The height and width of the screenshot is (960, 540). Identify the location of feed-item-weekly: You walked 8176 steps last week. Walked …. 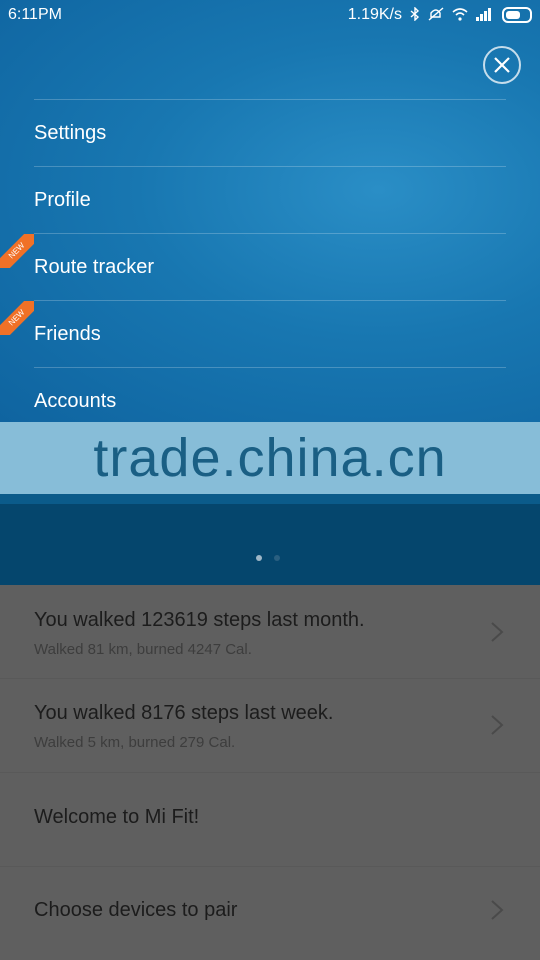
(270, 725).